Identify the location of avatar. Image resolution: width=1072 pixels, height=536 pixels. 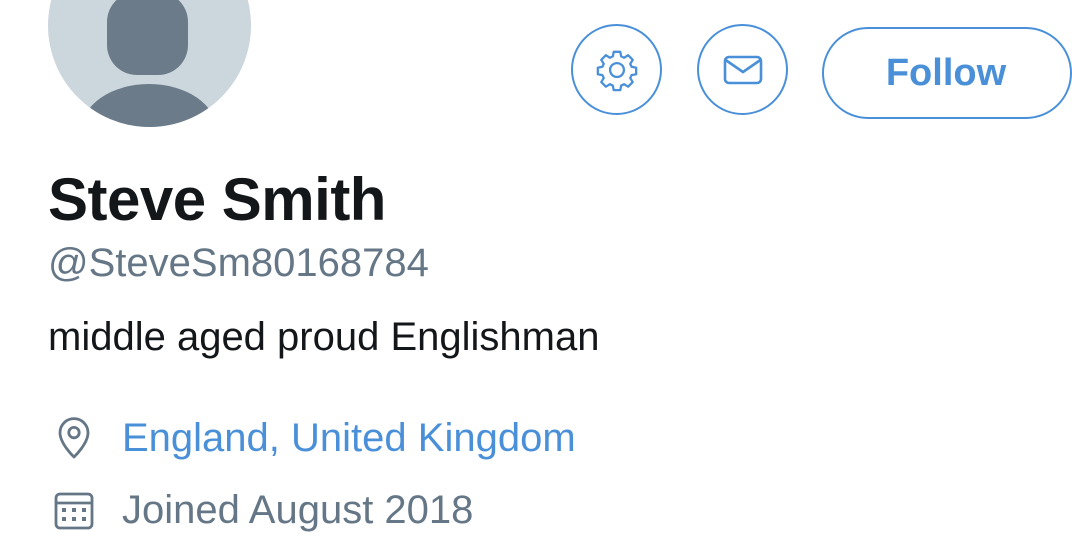
(149, 63).